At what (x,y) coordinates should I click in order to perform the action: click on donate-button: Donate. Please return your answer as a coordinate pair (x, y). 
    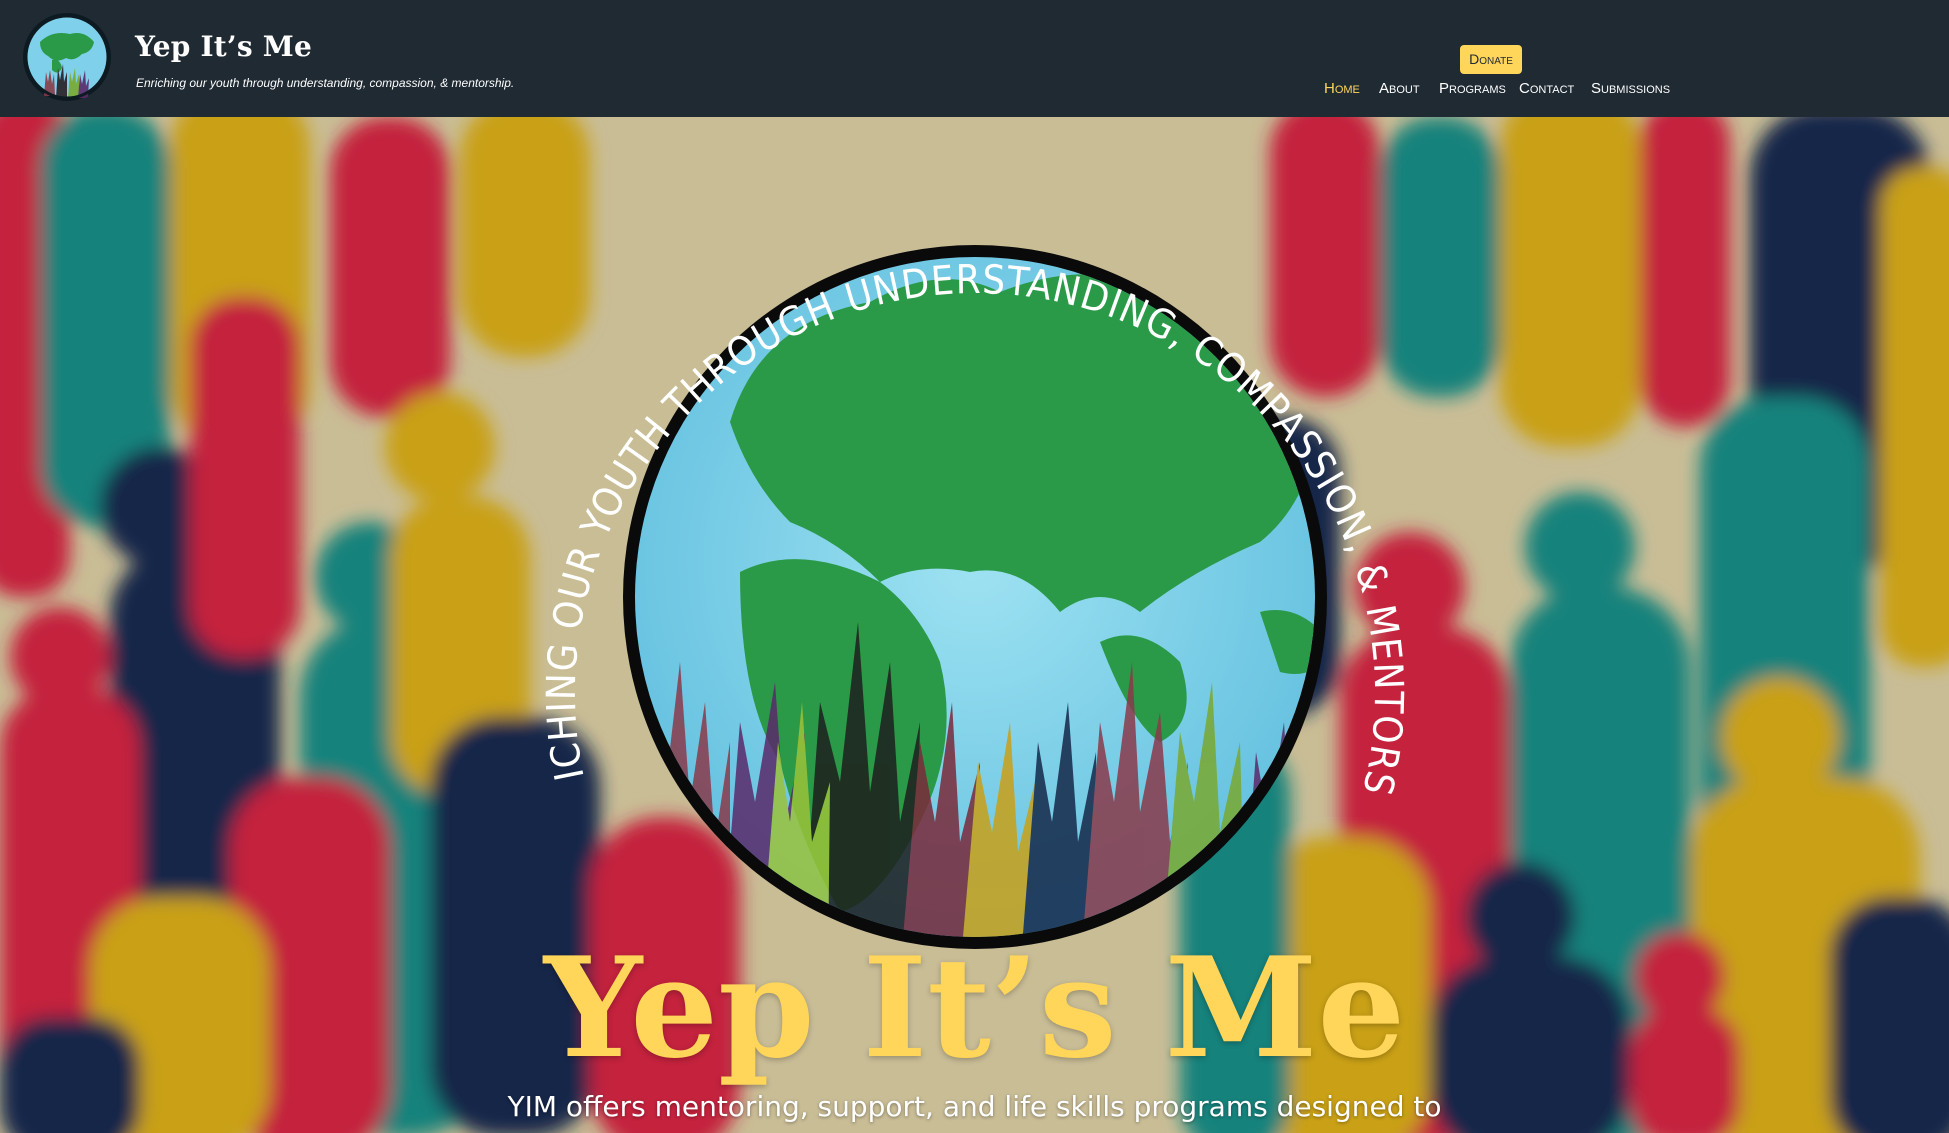
    Looking at the image, I should click on (1491, 59).